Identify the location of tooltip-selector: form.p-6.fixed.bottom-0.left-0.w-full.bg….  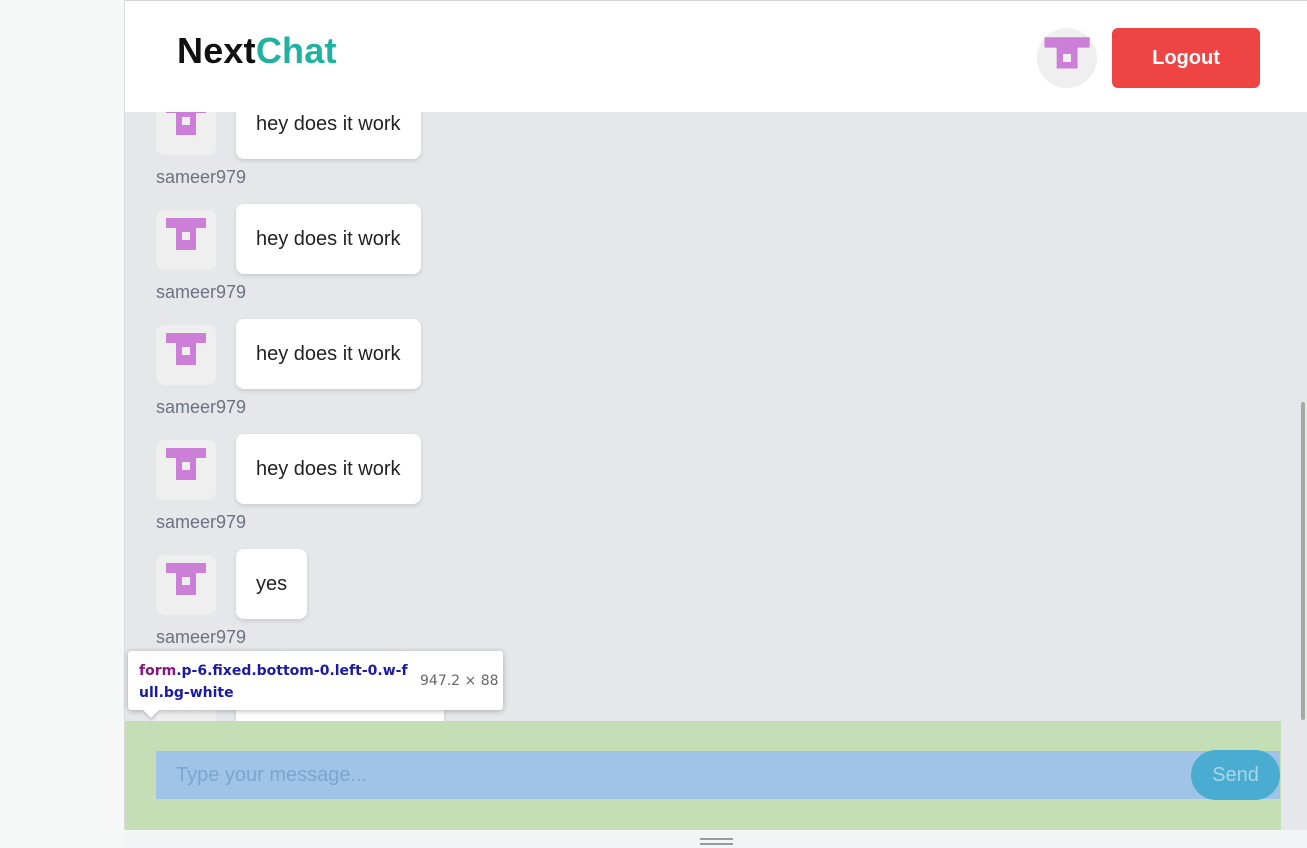
(275, 682).